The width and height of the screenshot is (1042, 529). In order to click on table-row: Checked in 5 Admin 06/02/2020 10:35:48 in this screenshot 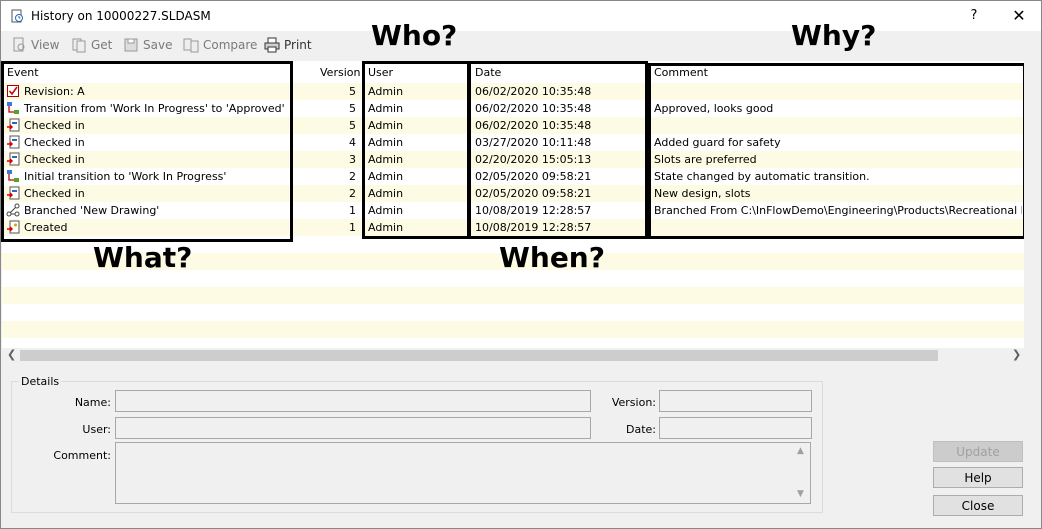, I will do `click(513, 125)`.